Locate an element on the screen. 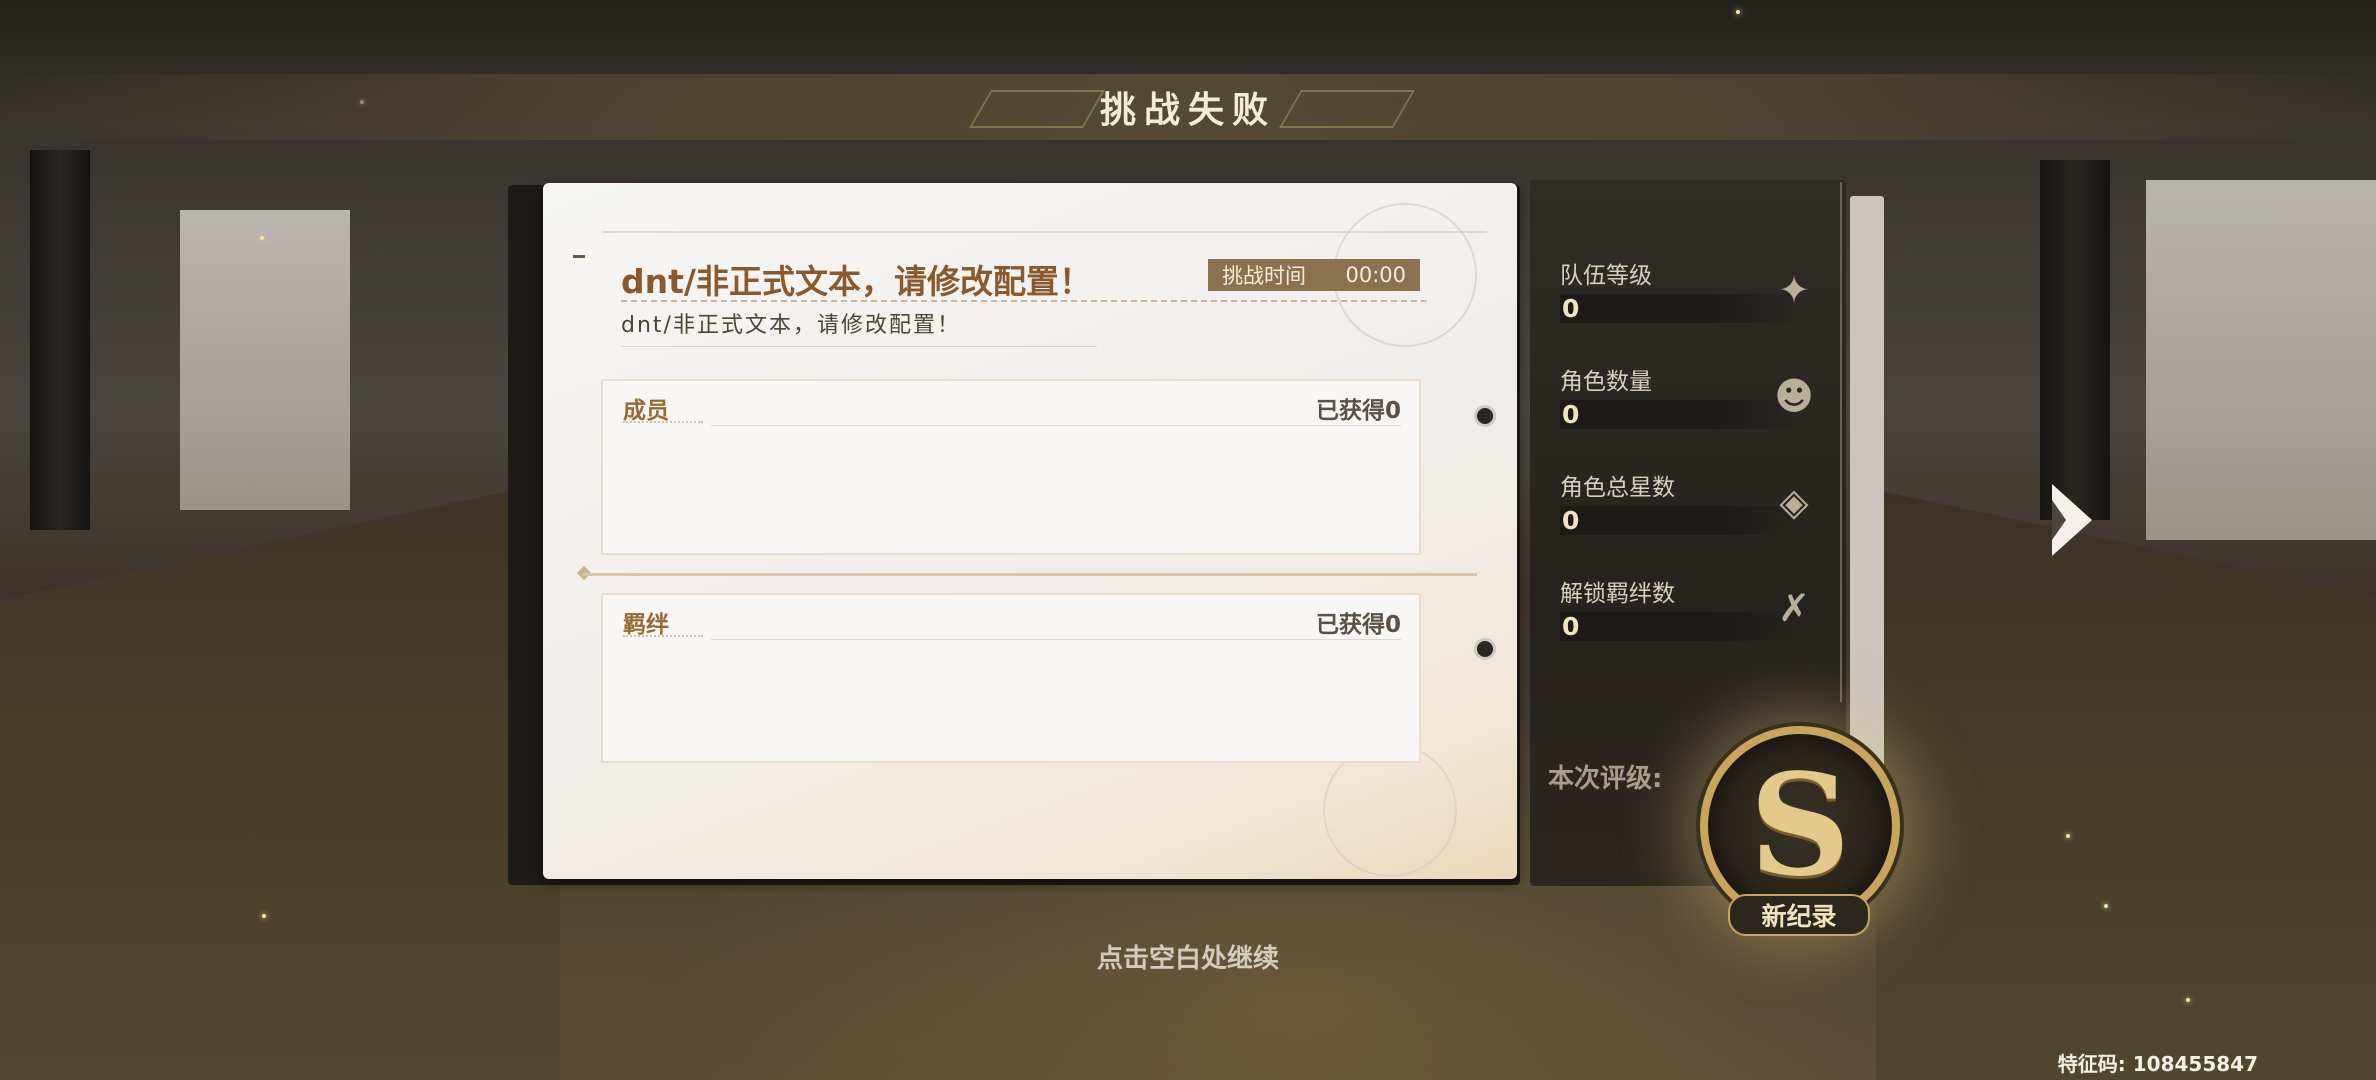  section-separator is located at coordinates (1030, 574).